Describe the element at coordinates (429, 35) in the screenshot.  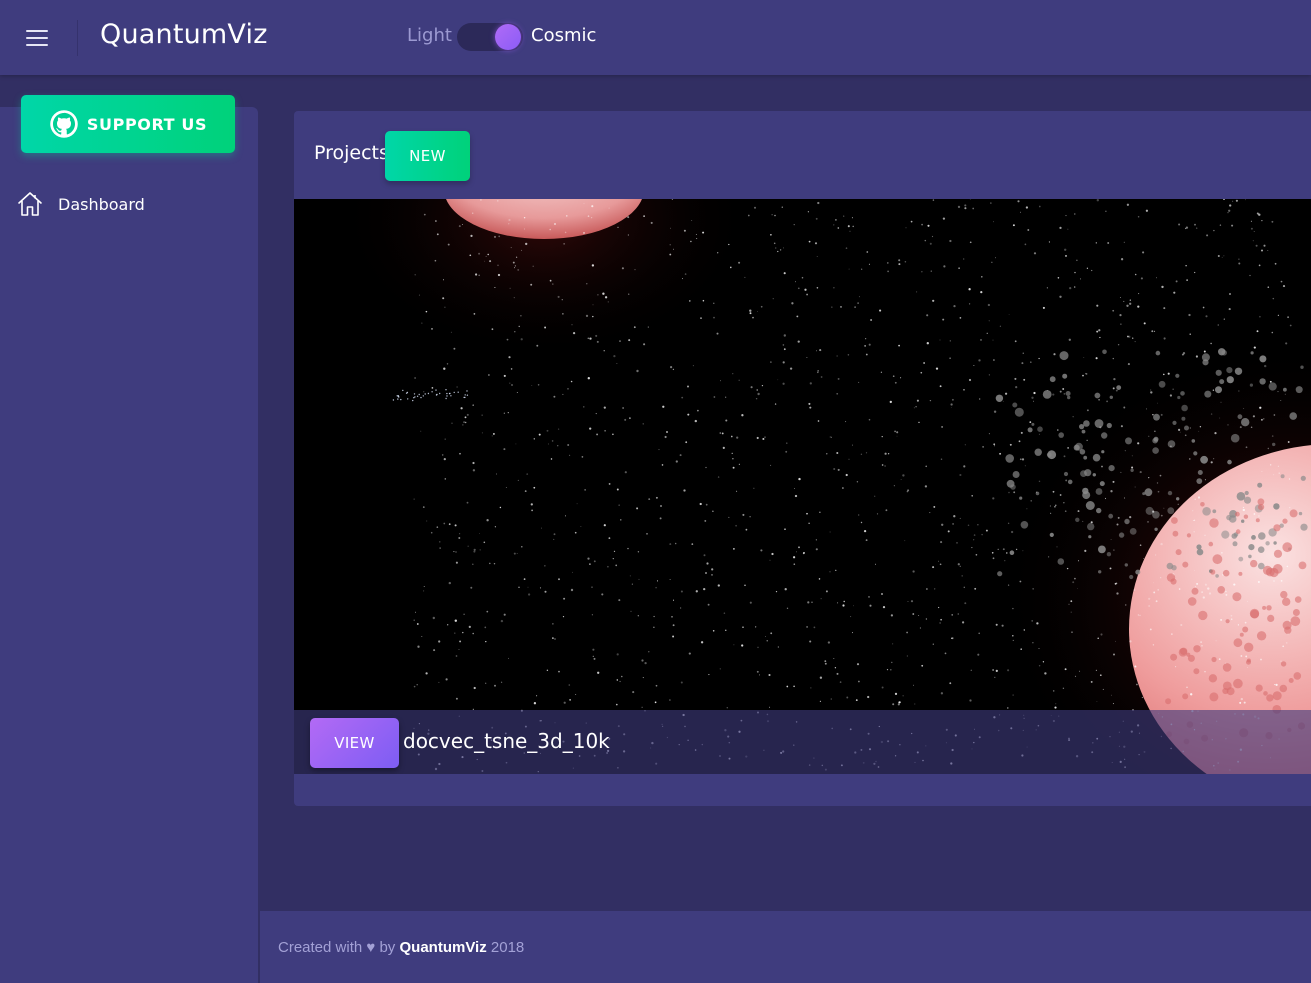
I see `theme-light-label: Light` at that location.